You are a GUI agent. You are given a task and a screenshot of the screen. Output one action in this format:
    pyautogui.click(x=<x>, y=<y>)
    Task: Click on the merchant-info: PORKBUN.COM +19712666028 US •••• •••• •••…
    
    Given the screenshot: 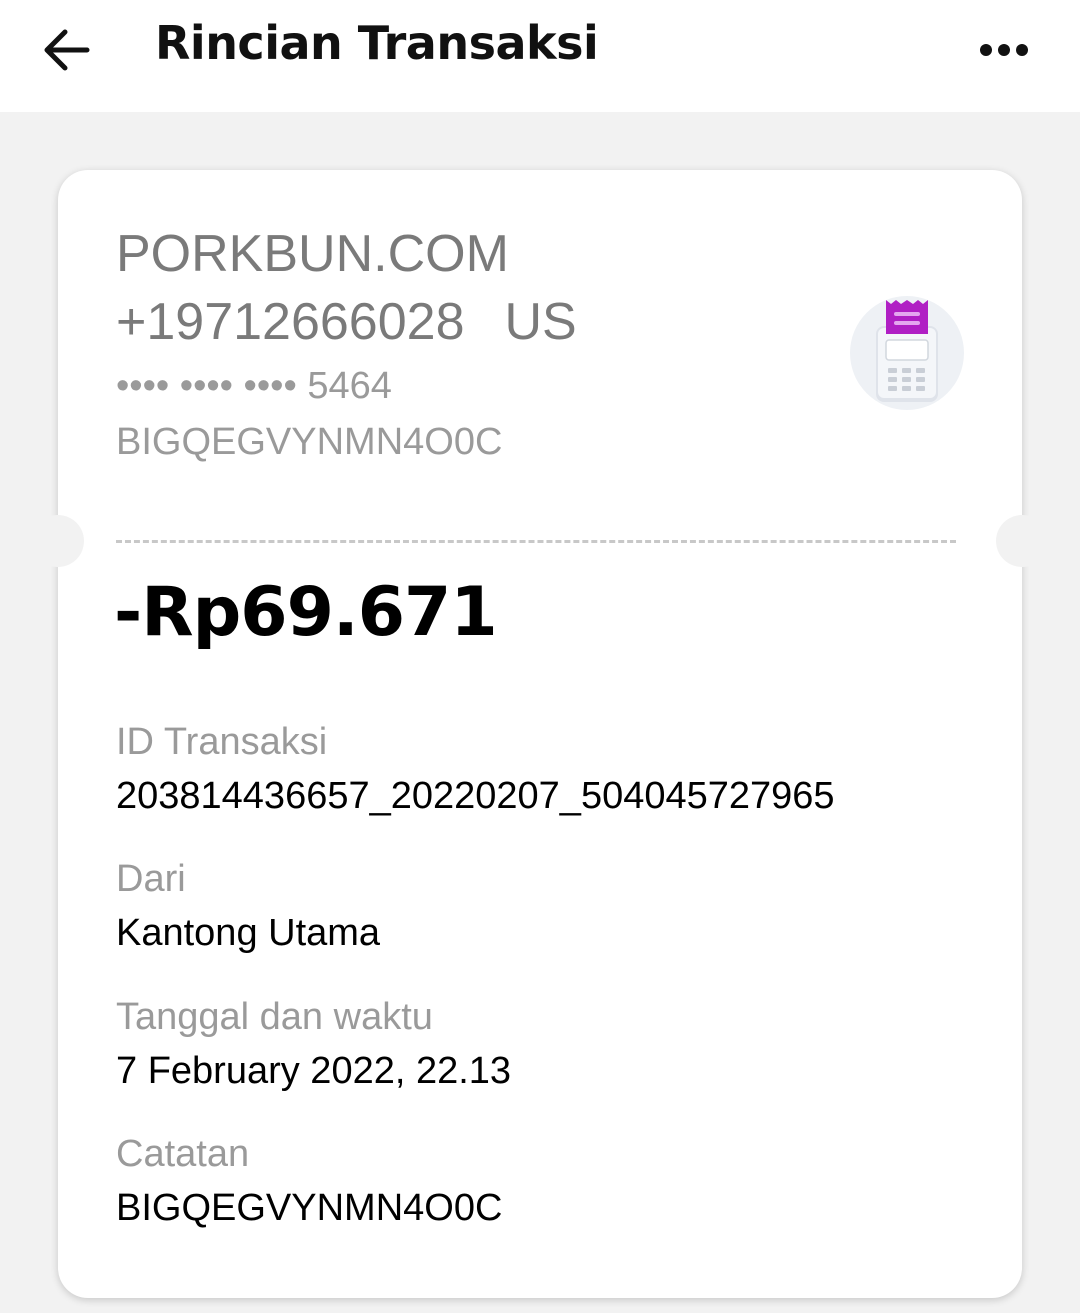 What is the action you would take?
    pyautogui.click(x=346, y=344)
    